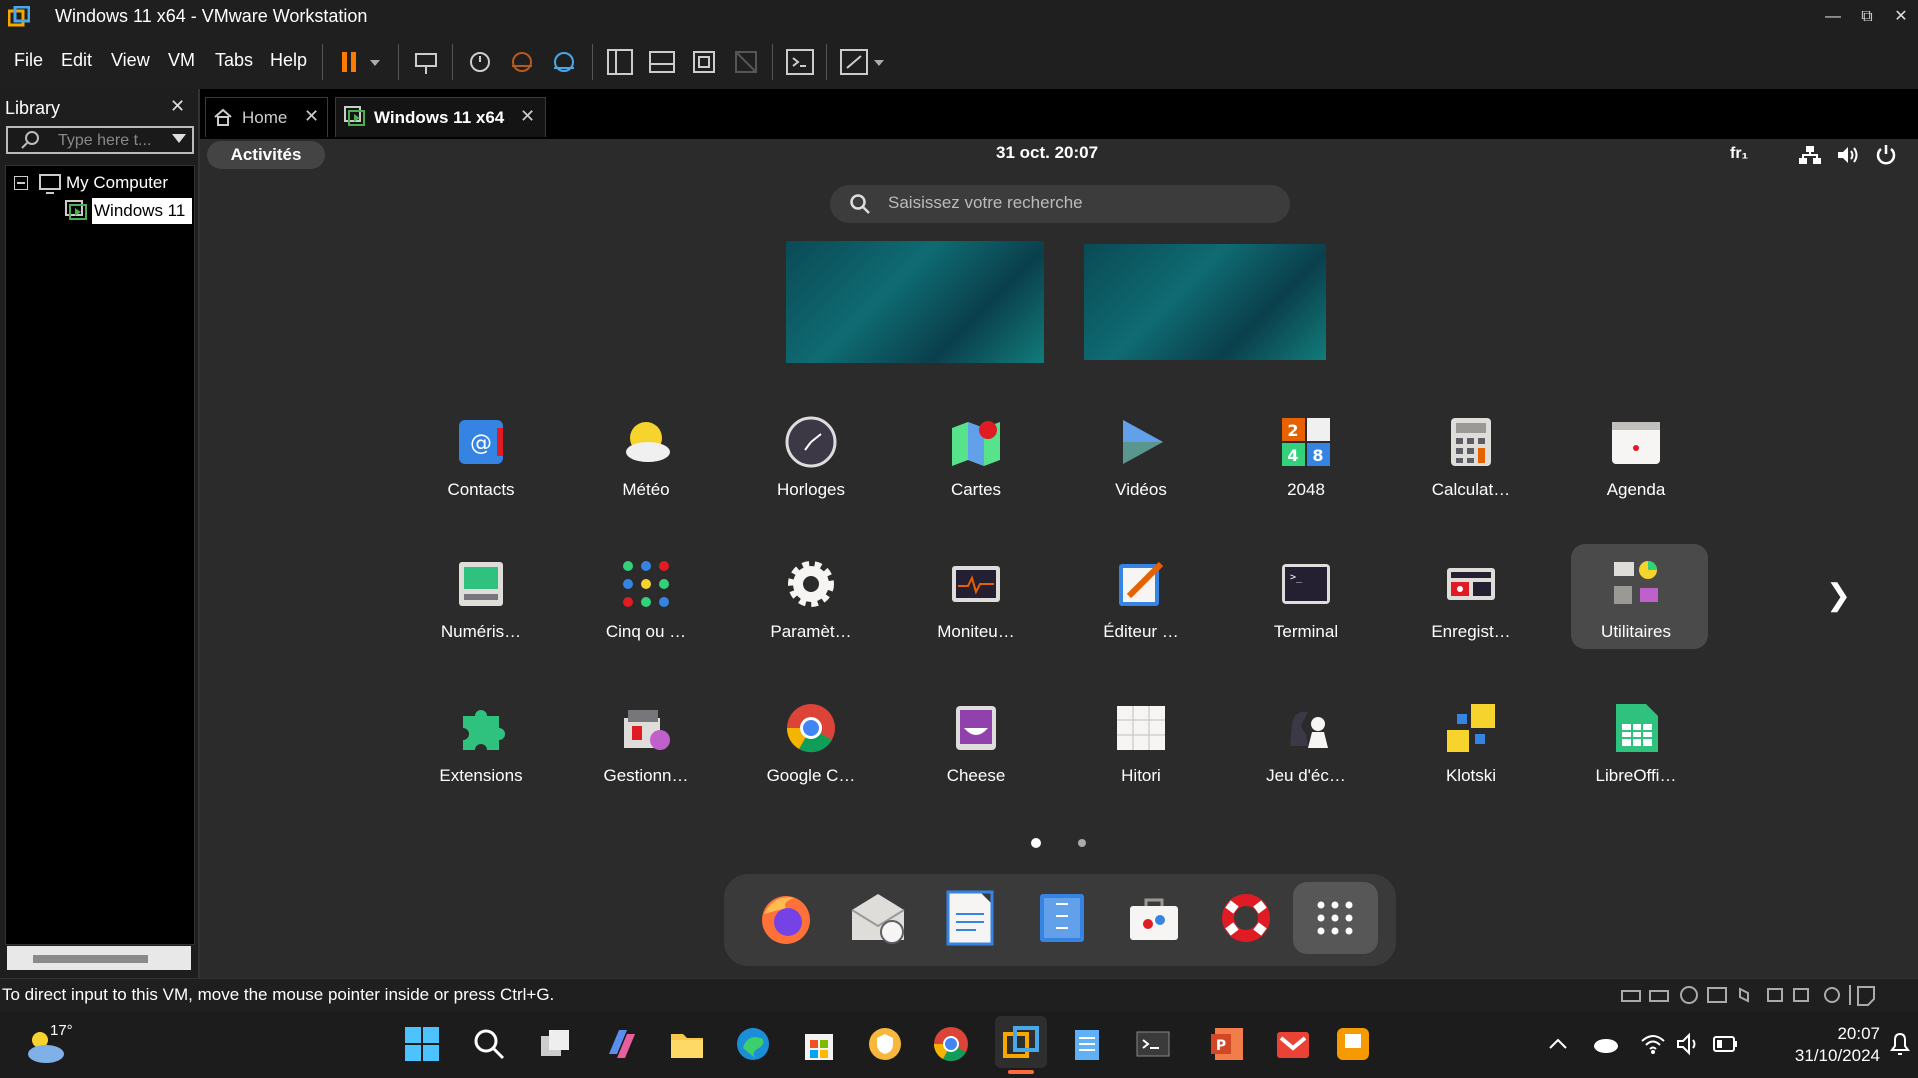 This screenshot has width=1918, height=1078. Describe the element at coordinates (489, 1044) in the screenshot. I see `search-icon` at that location.